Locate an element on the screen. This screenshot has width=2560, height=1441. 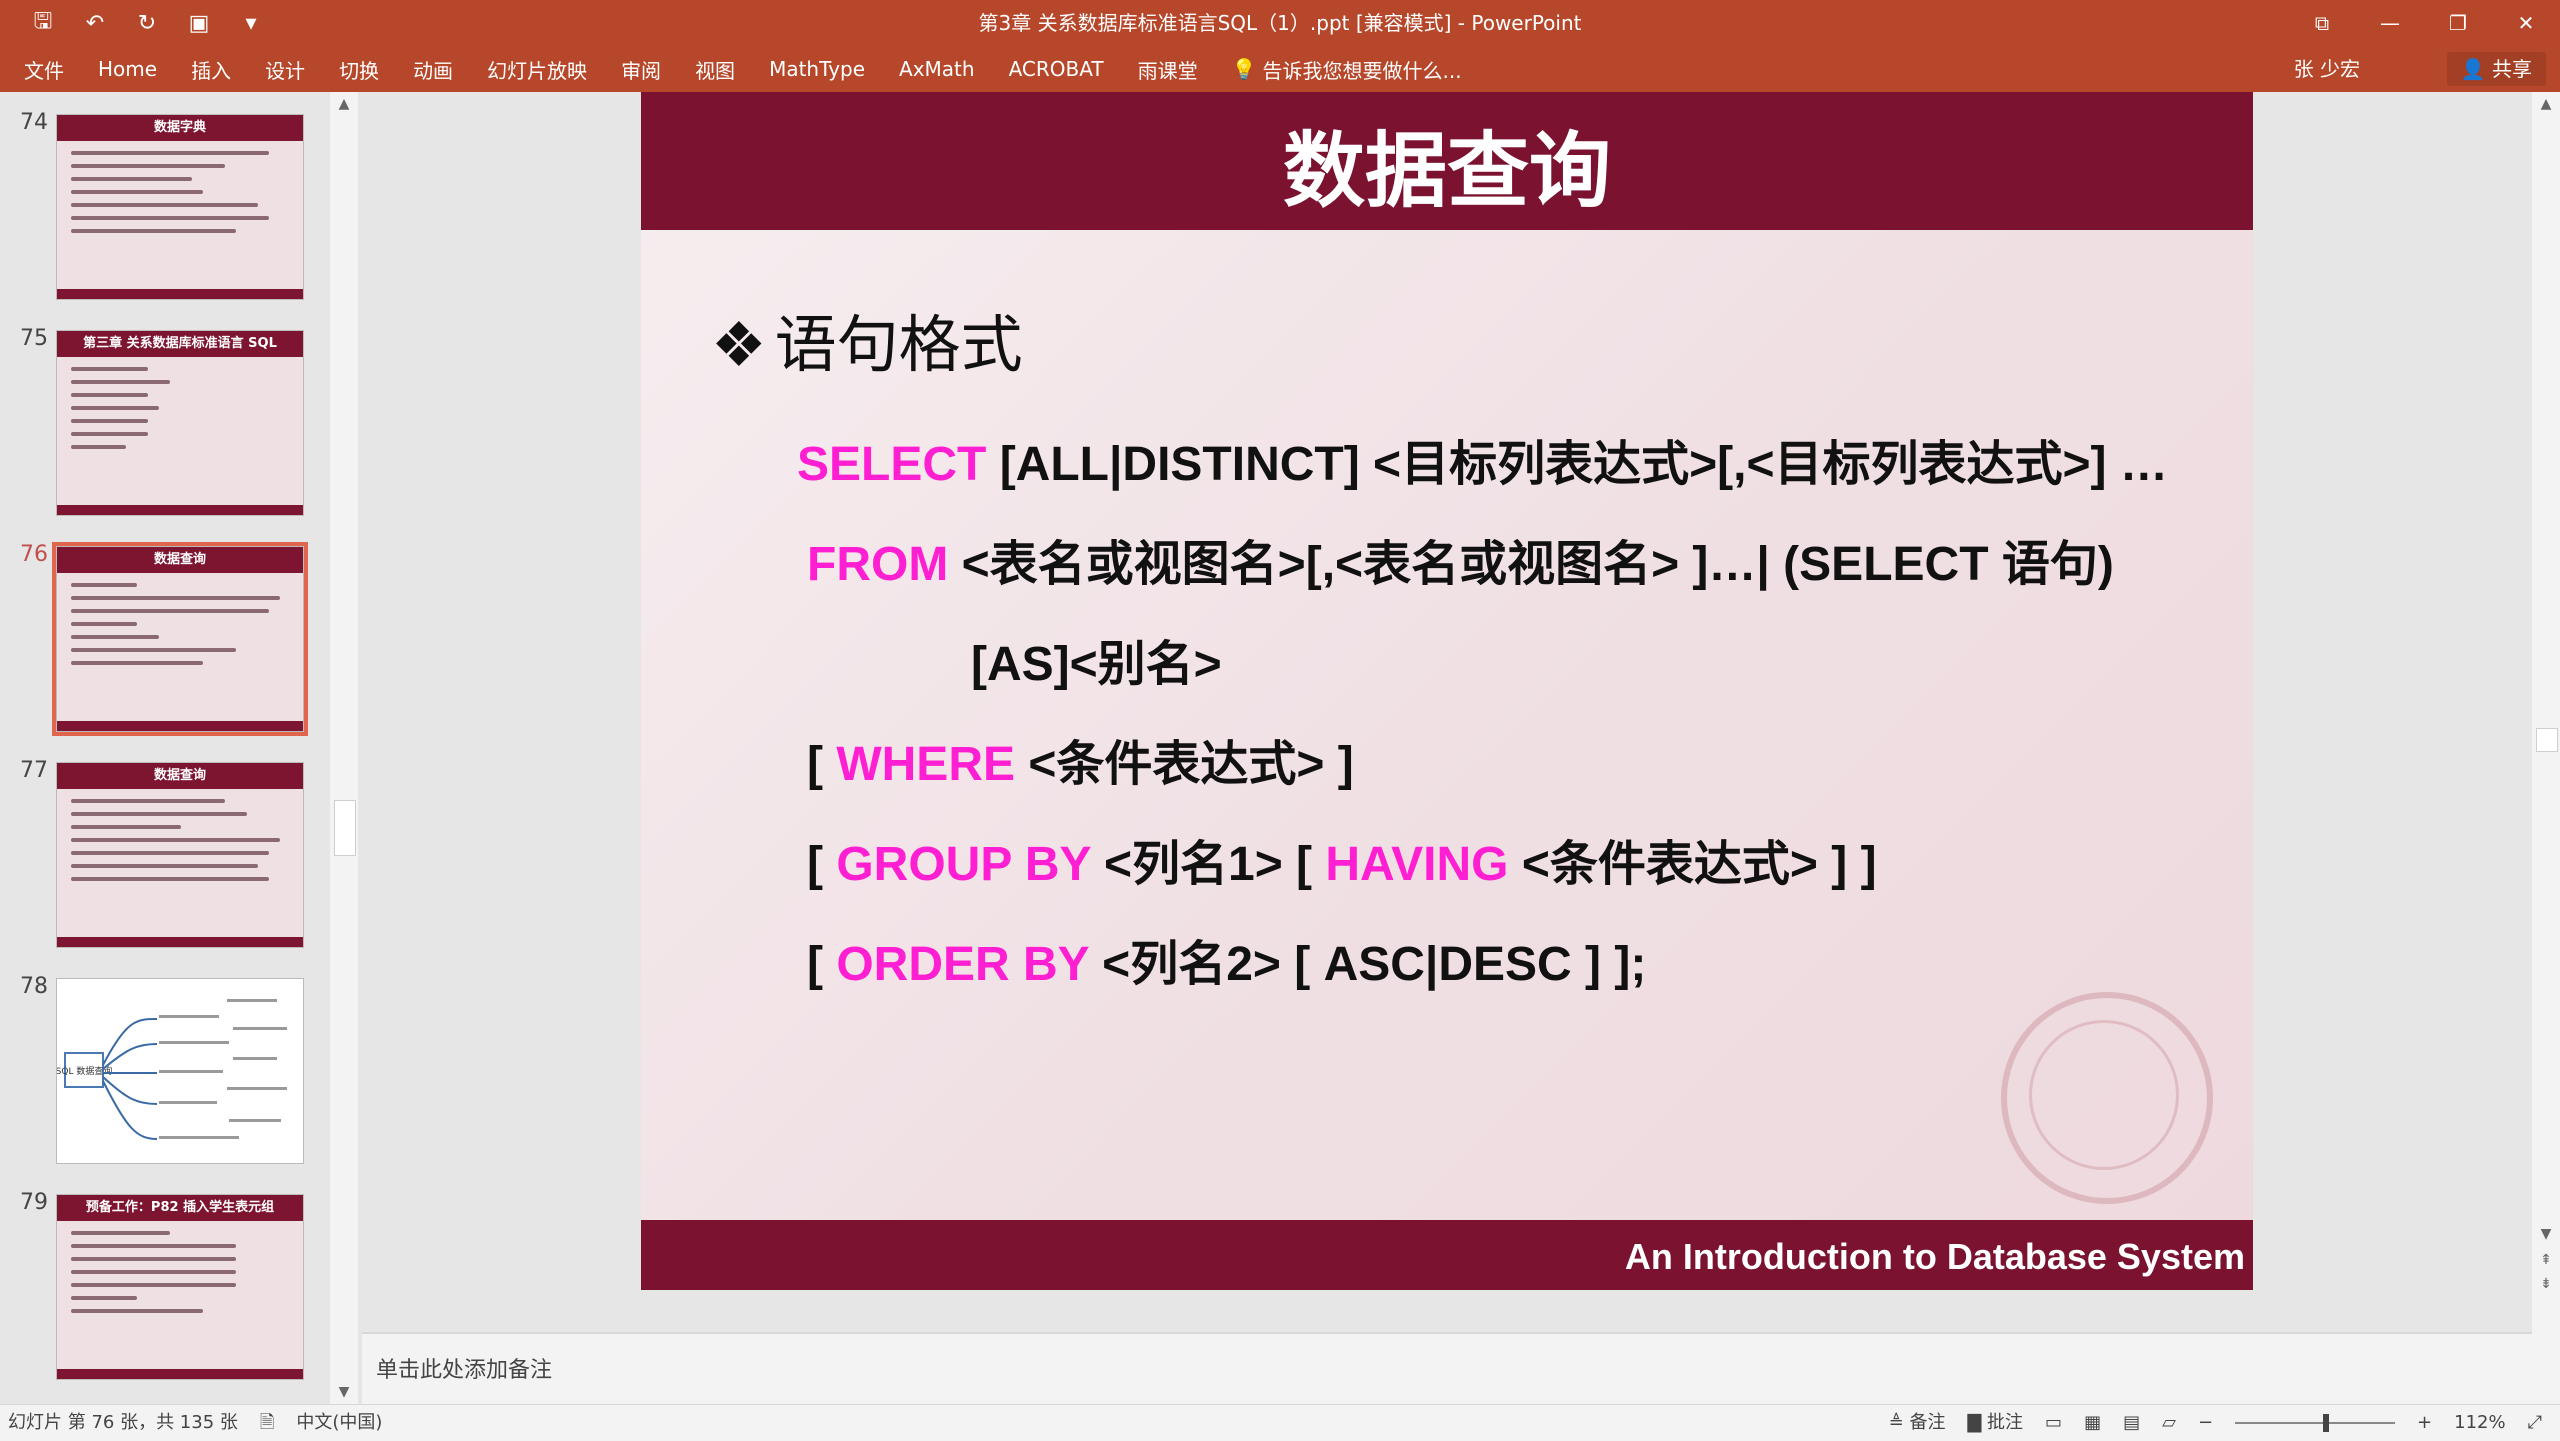
slide-heading: ❖ 语句格式 is located at coordinates (867, 339).